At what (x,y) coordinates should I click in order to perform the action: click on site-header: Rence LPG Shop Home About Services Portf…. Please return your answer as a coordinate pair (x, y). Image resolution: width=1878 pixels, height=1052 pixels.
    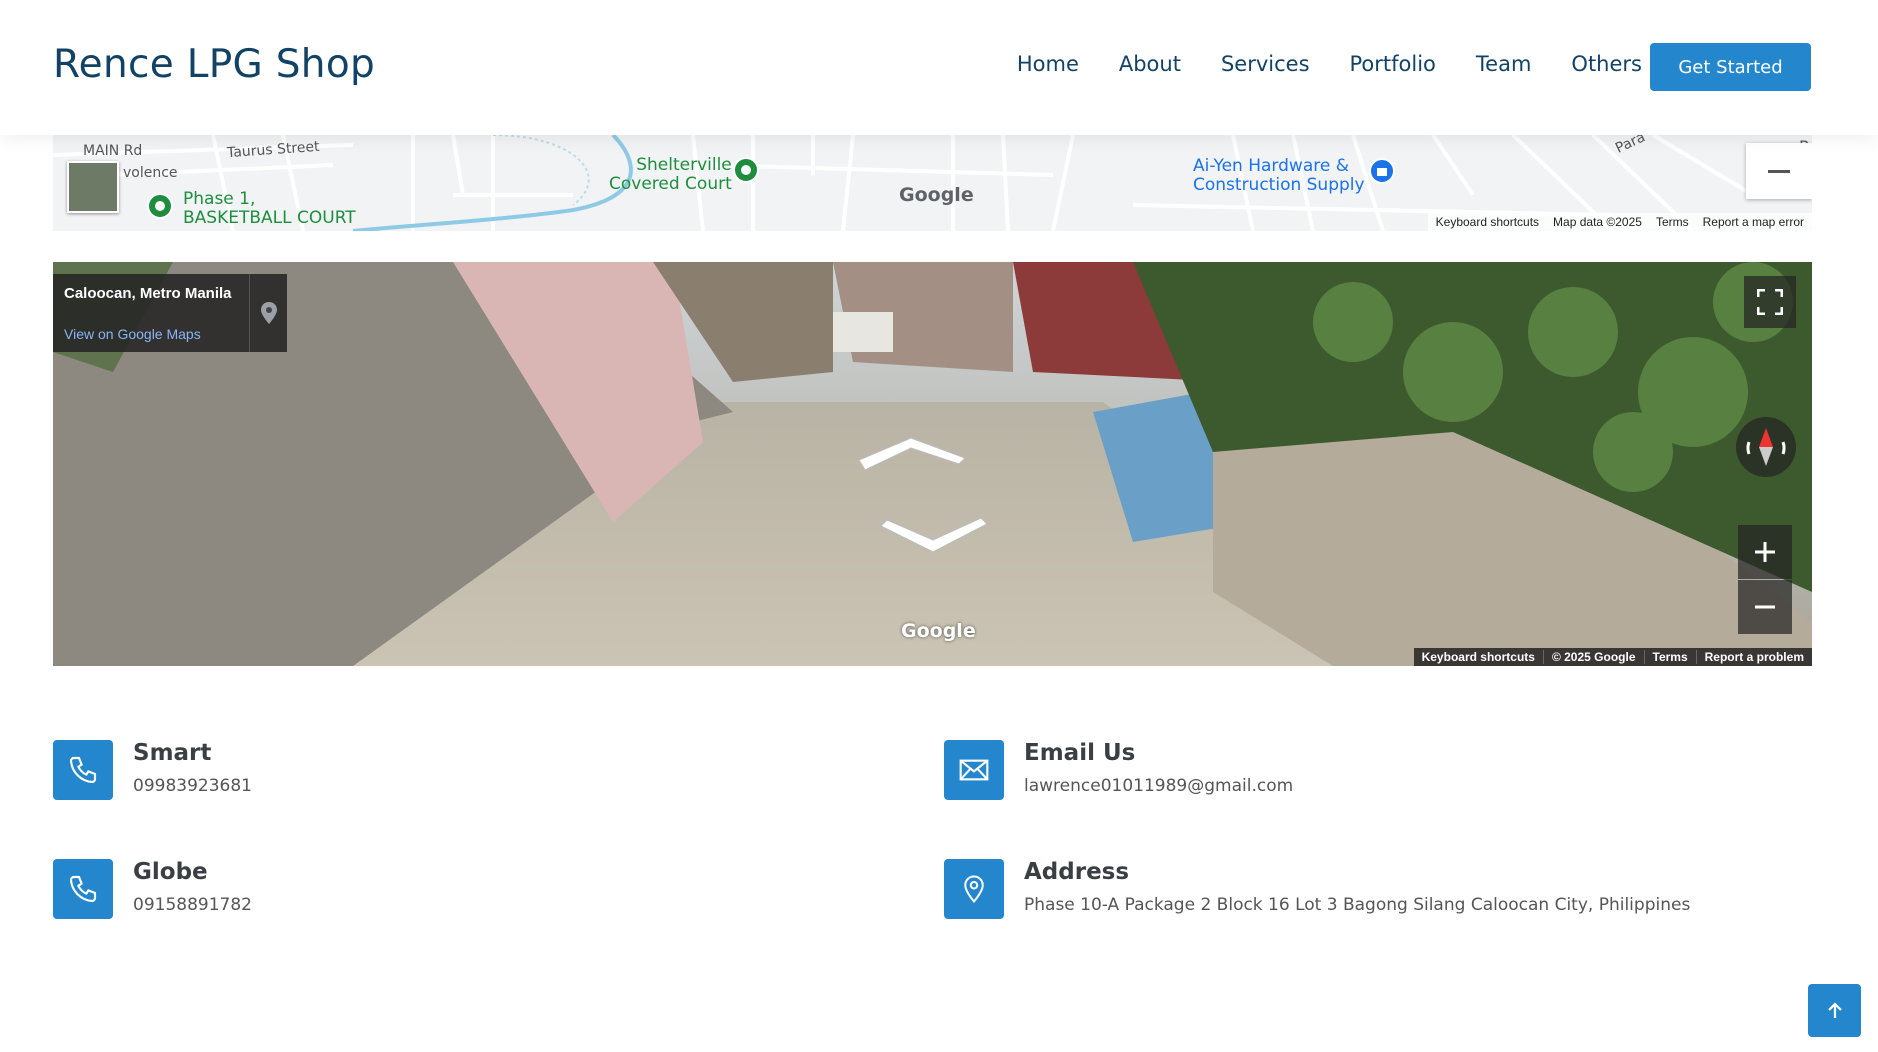
    Looking at the image, I should click on (939, 67).